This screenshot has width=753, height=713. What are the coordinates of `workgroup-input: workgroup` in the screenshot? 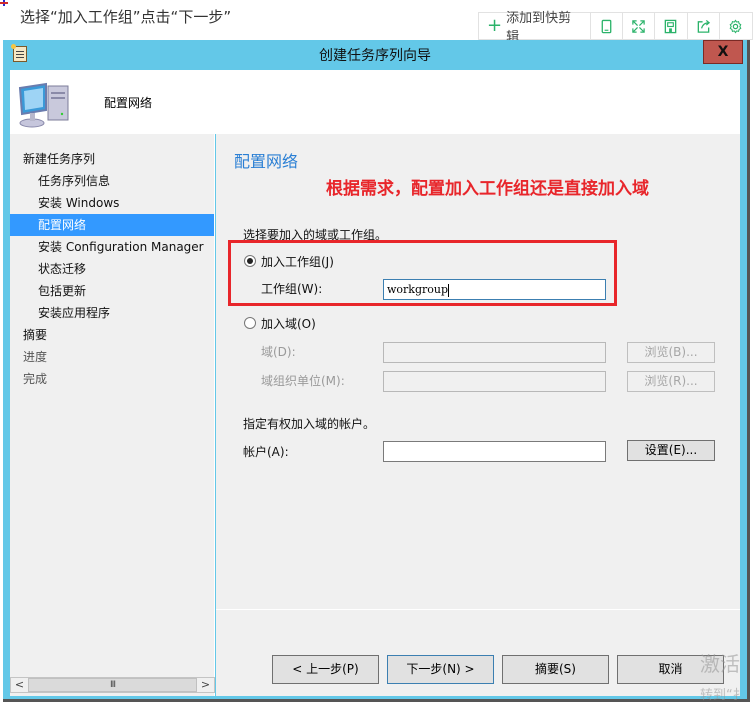 It's located at (494, 289).